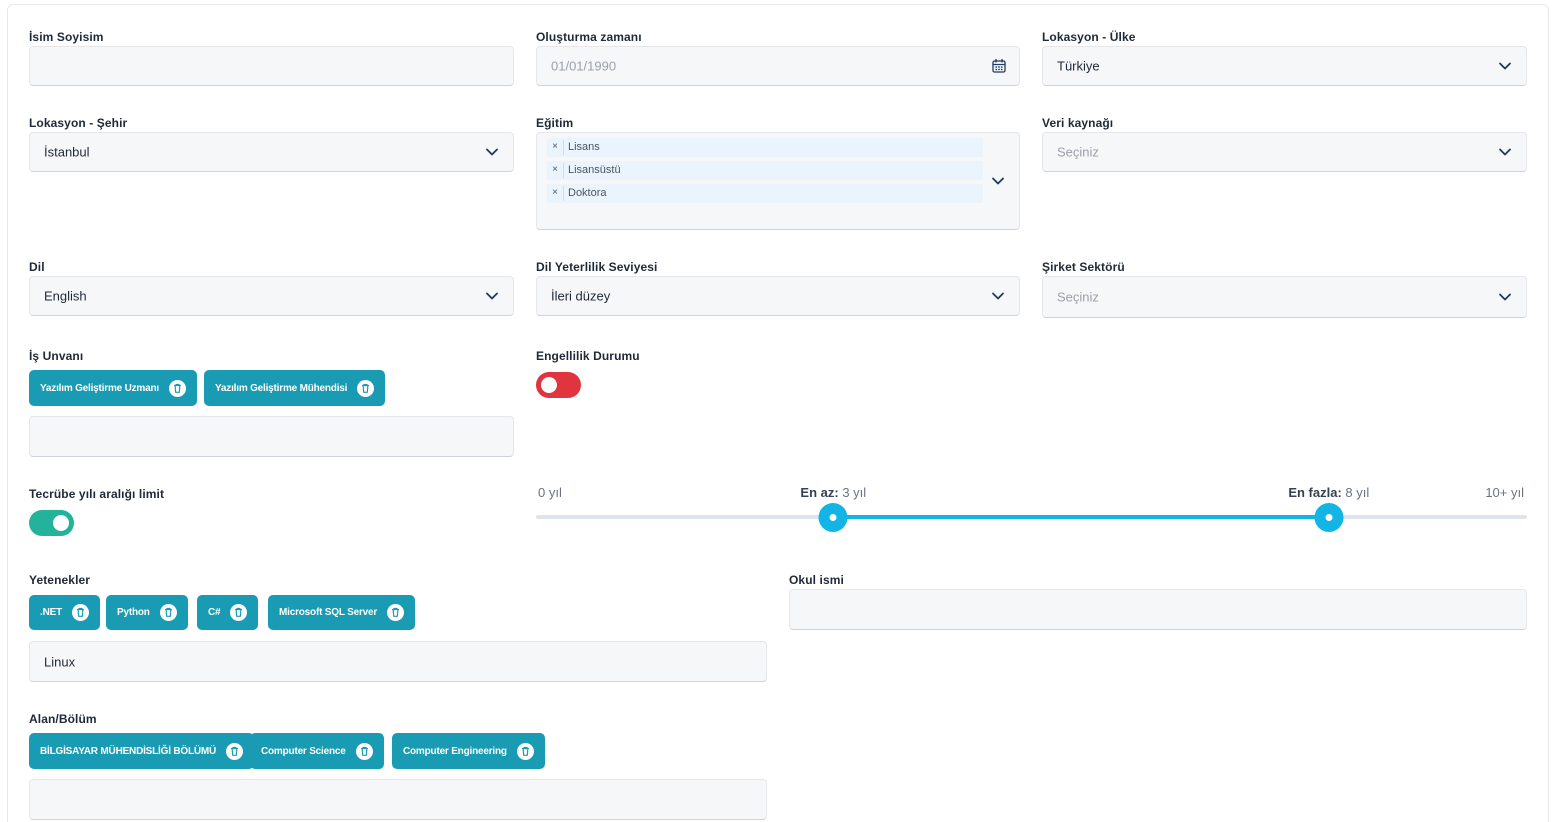 This screenshot has height=822, width=1554. I want to click on skill-chip: C#, so click(228, 612).